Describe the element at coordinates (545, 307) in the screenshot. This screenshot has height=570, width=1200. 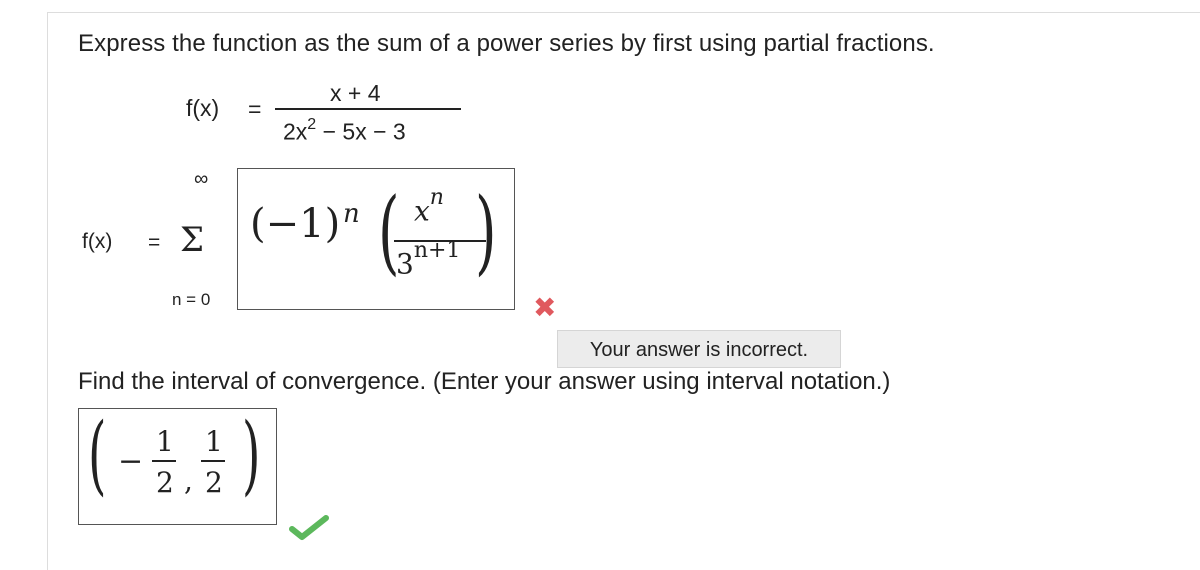
I see `x-mark-icon: ✖` at that location.